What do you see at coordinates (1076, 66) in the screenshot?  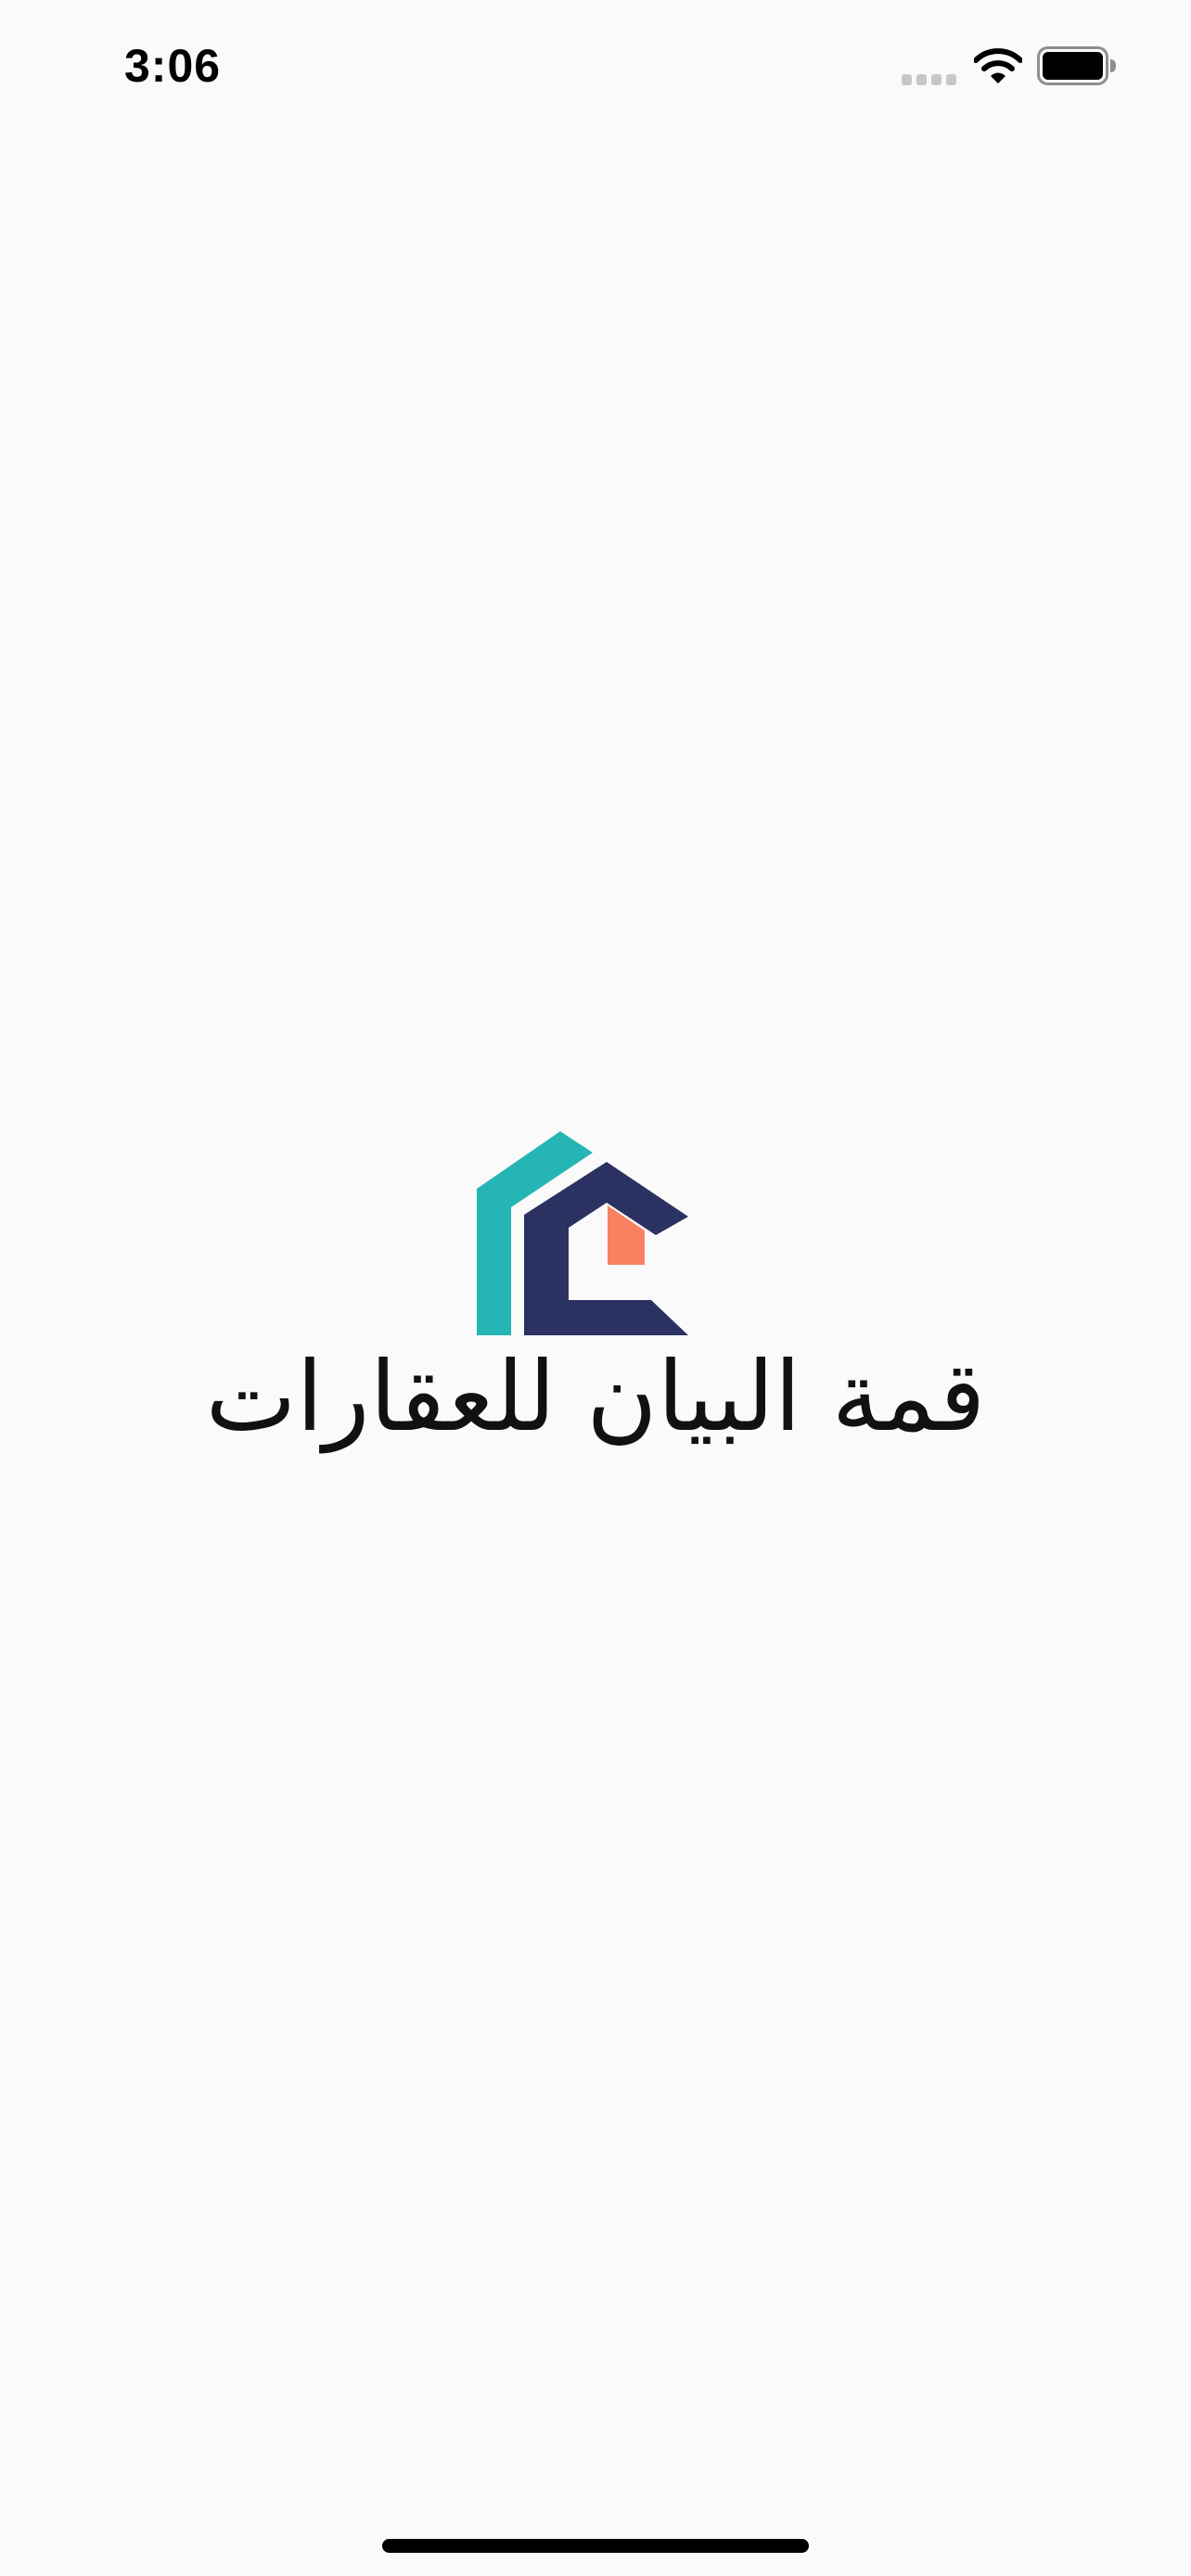 I see `battery-icon` at bounding box center [1076, 66].